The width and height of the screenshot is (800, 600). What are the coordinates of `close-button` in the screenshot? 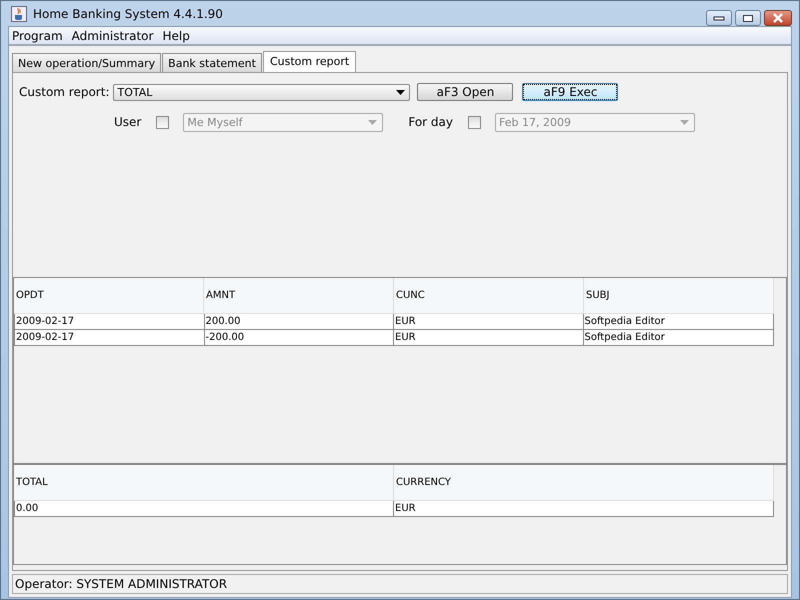 It's located at (778, 18).